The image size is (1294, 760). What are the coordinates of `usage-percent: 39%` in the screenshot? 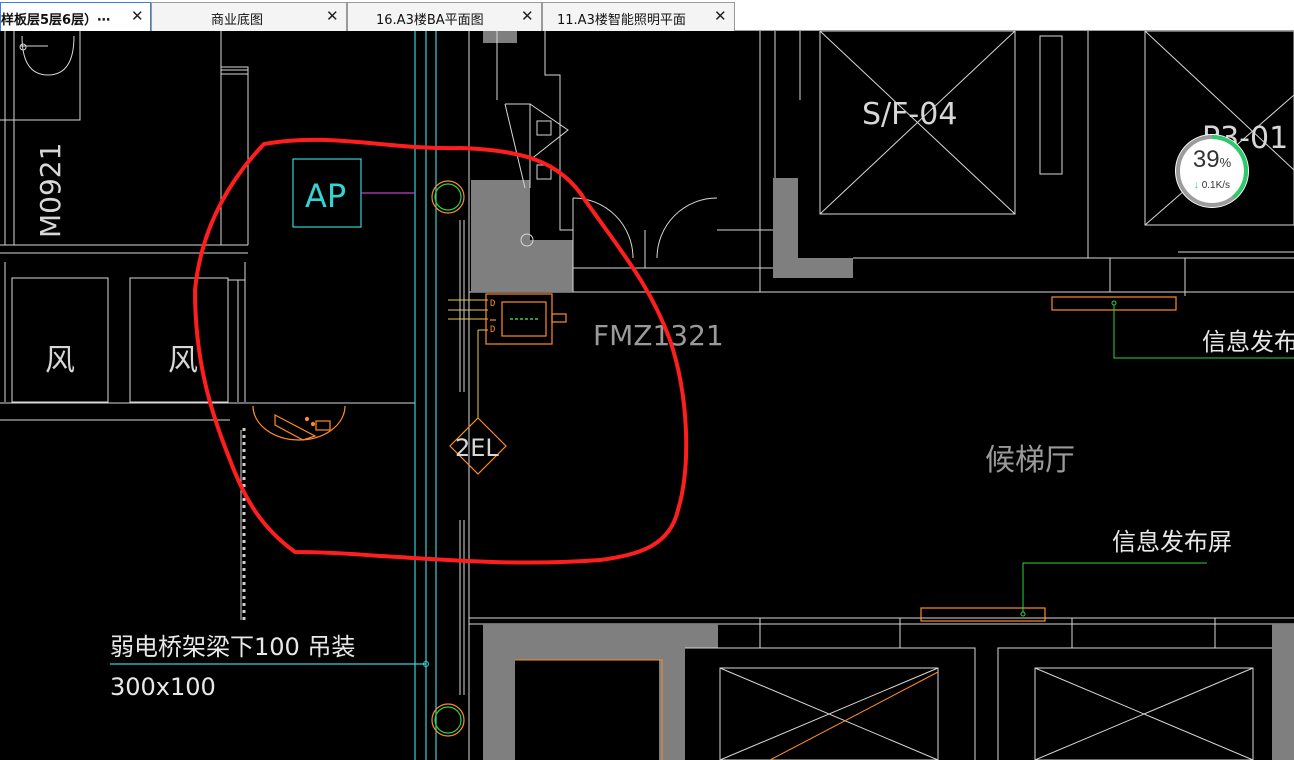 It's located at (1212, 159).